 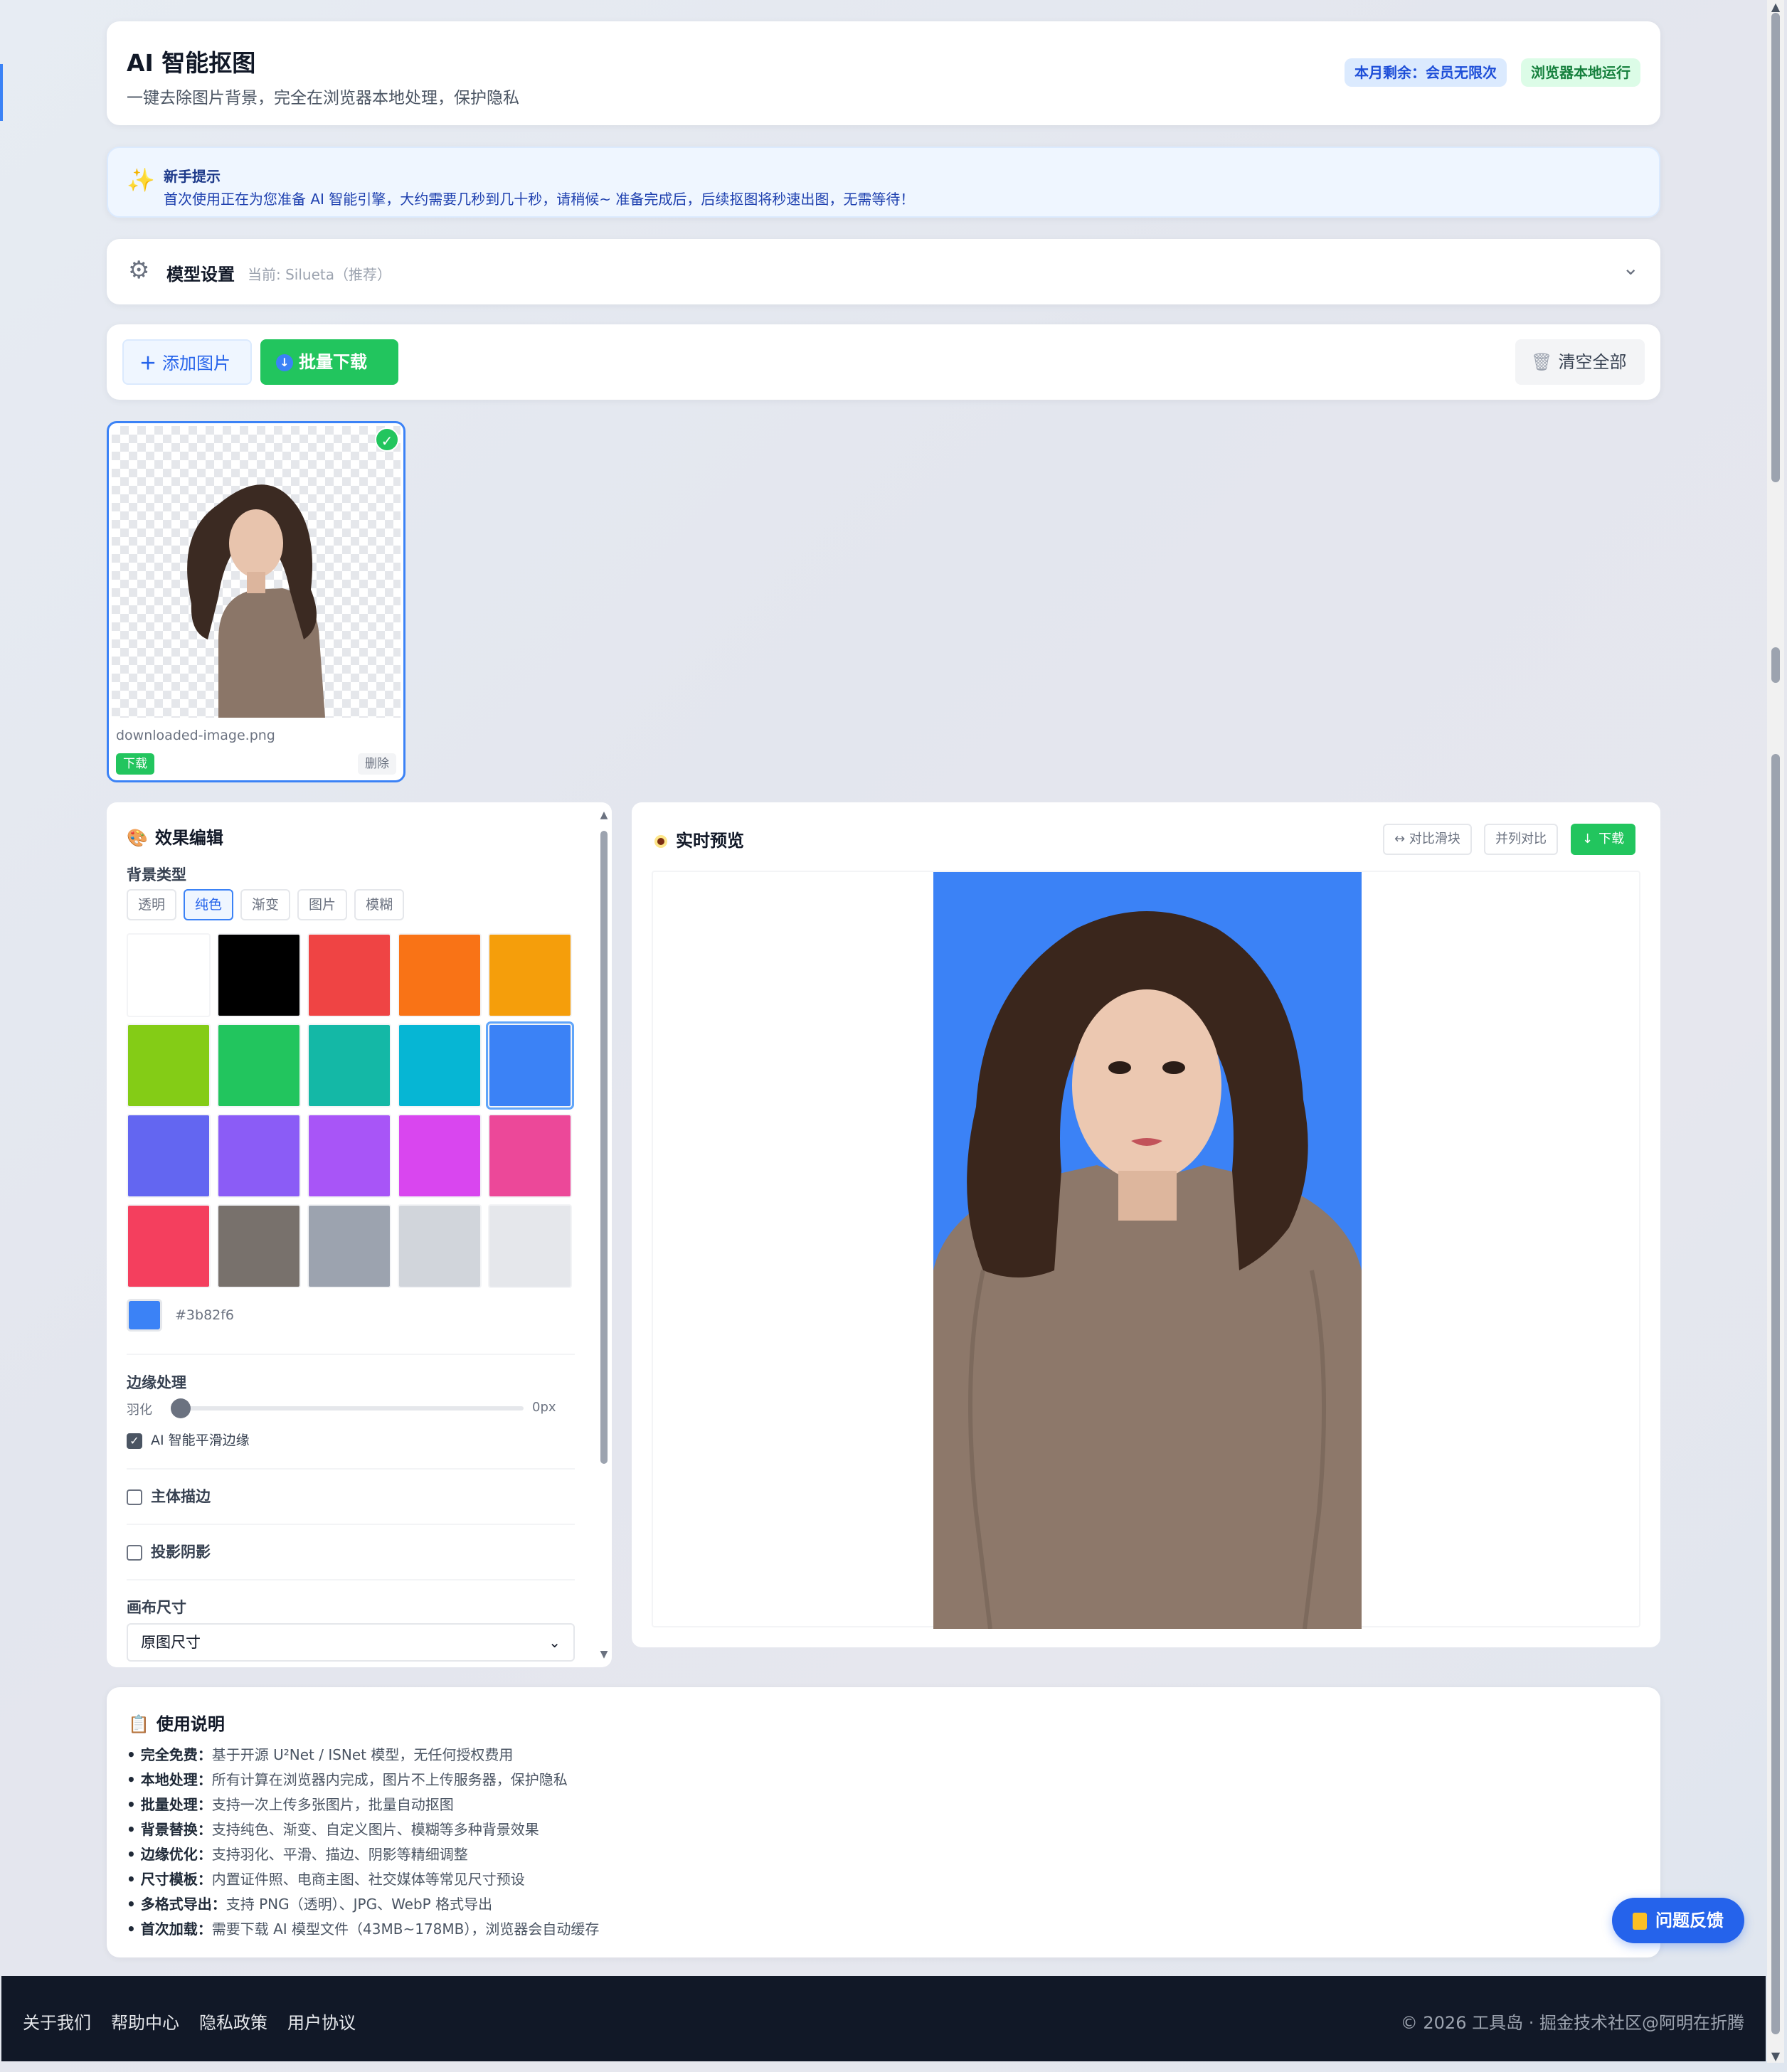 What do you see at coordinates (134, 1441) in the screenshot?
I see `smooth-edge-checkbox: ✓` at bounding box center [134, 1441].